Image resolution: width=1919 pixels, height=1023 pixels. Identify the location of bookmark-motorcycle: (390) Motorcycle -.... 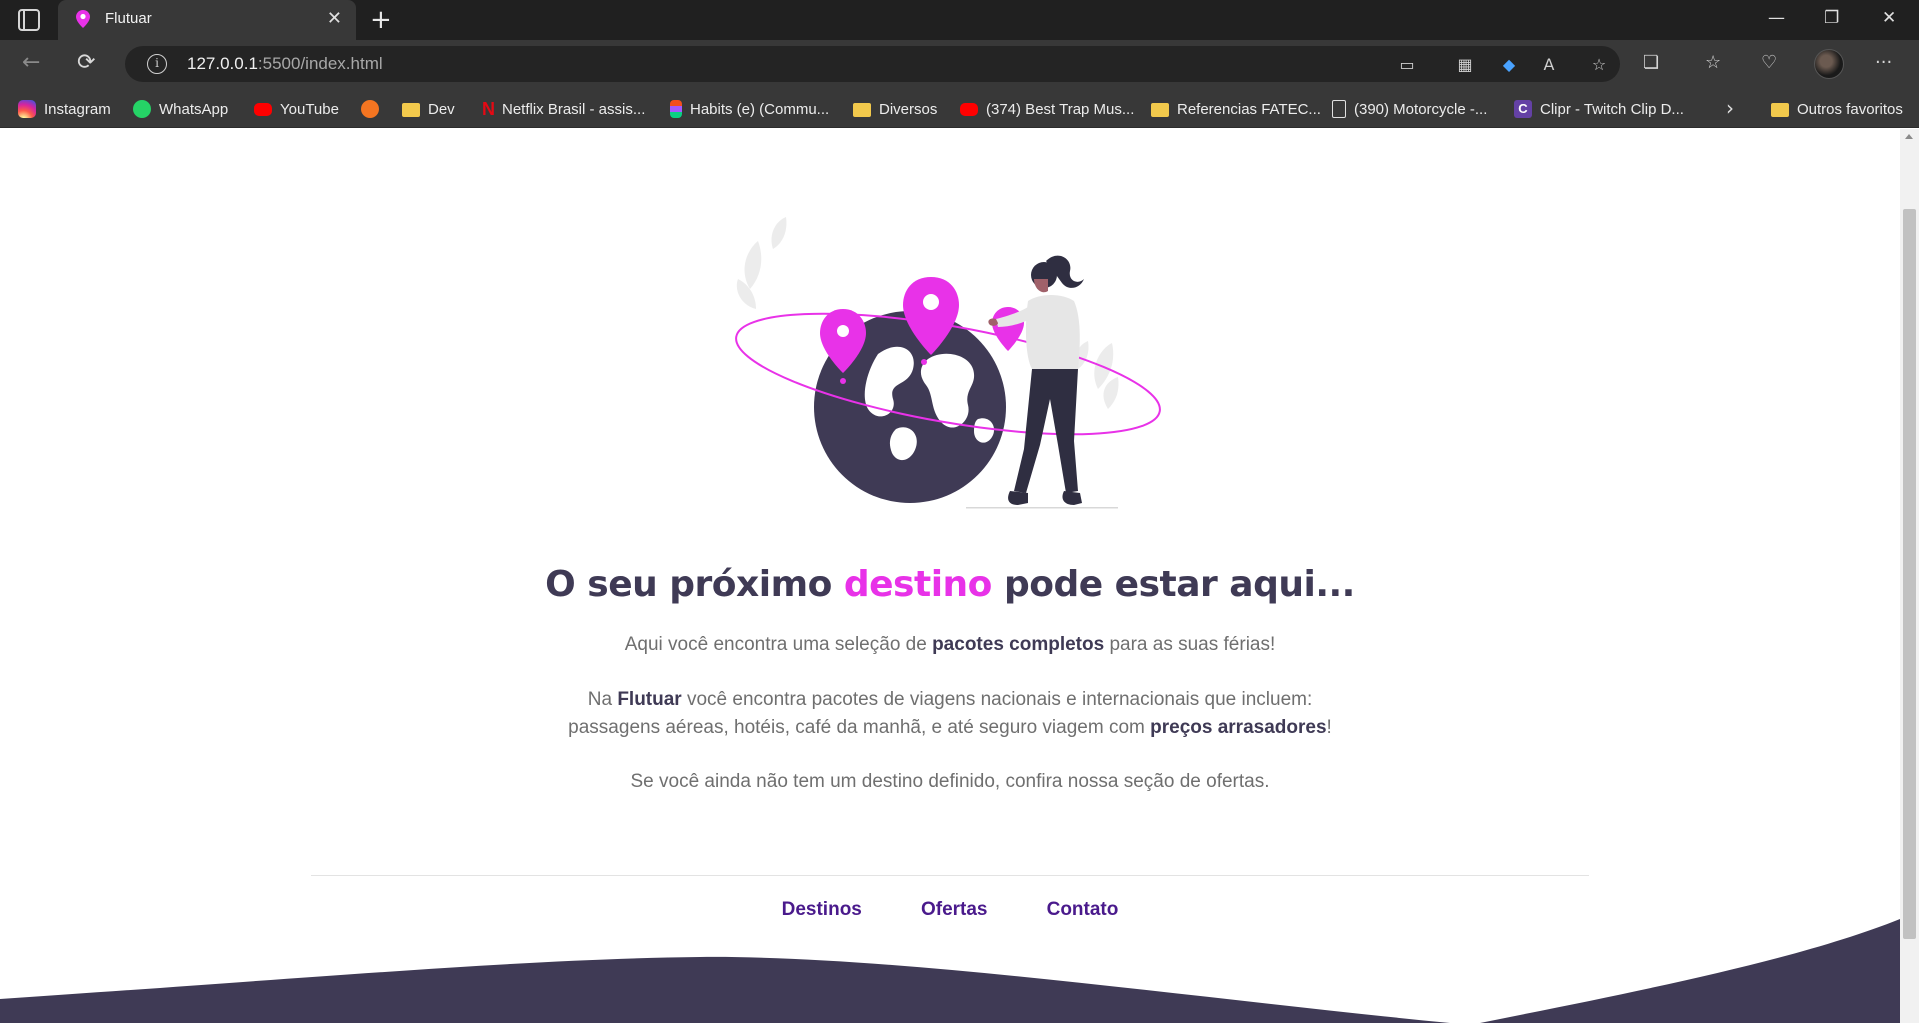
(1409, 109).